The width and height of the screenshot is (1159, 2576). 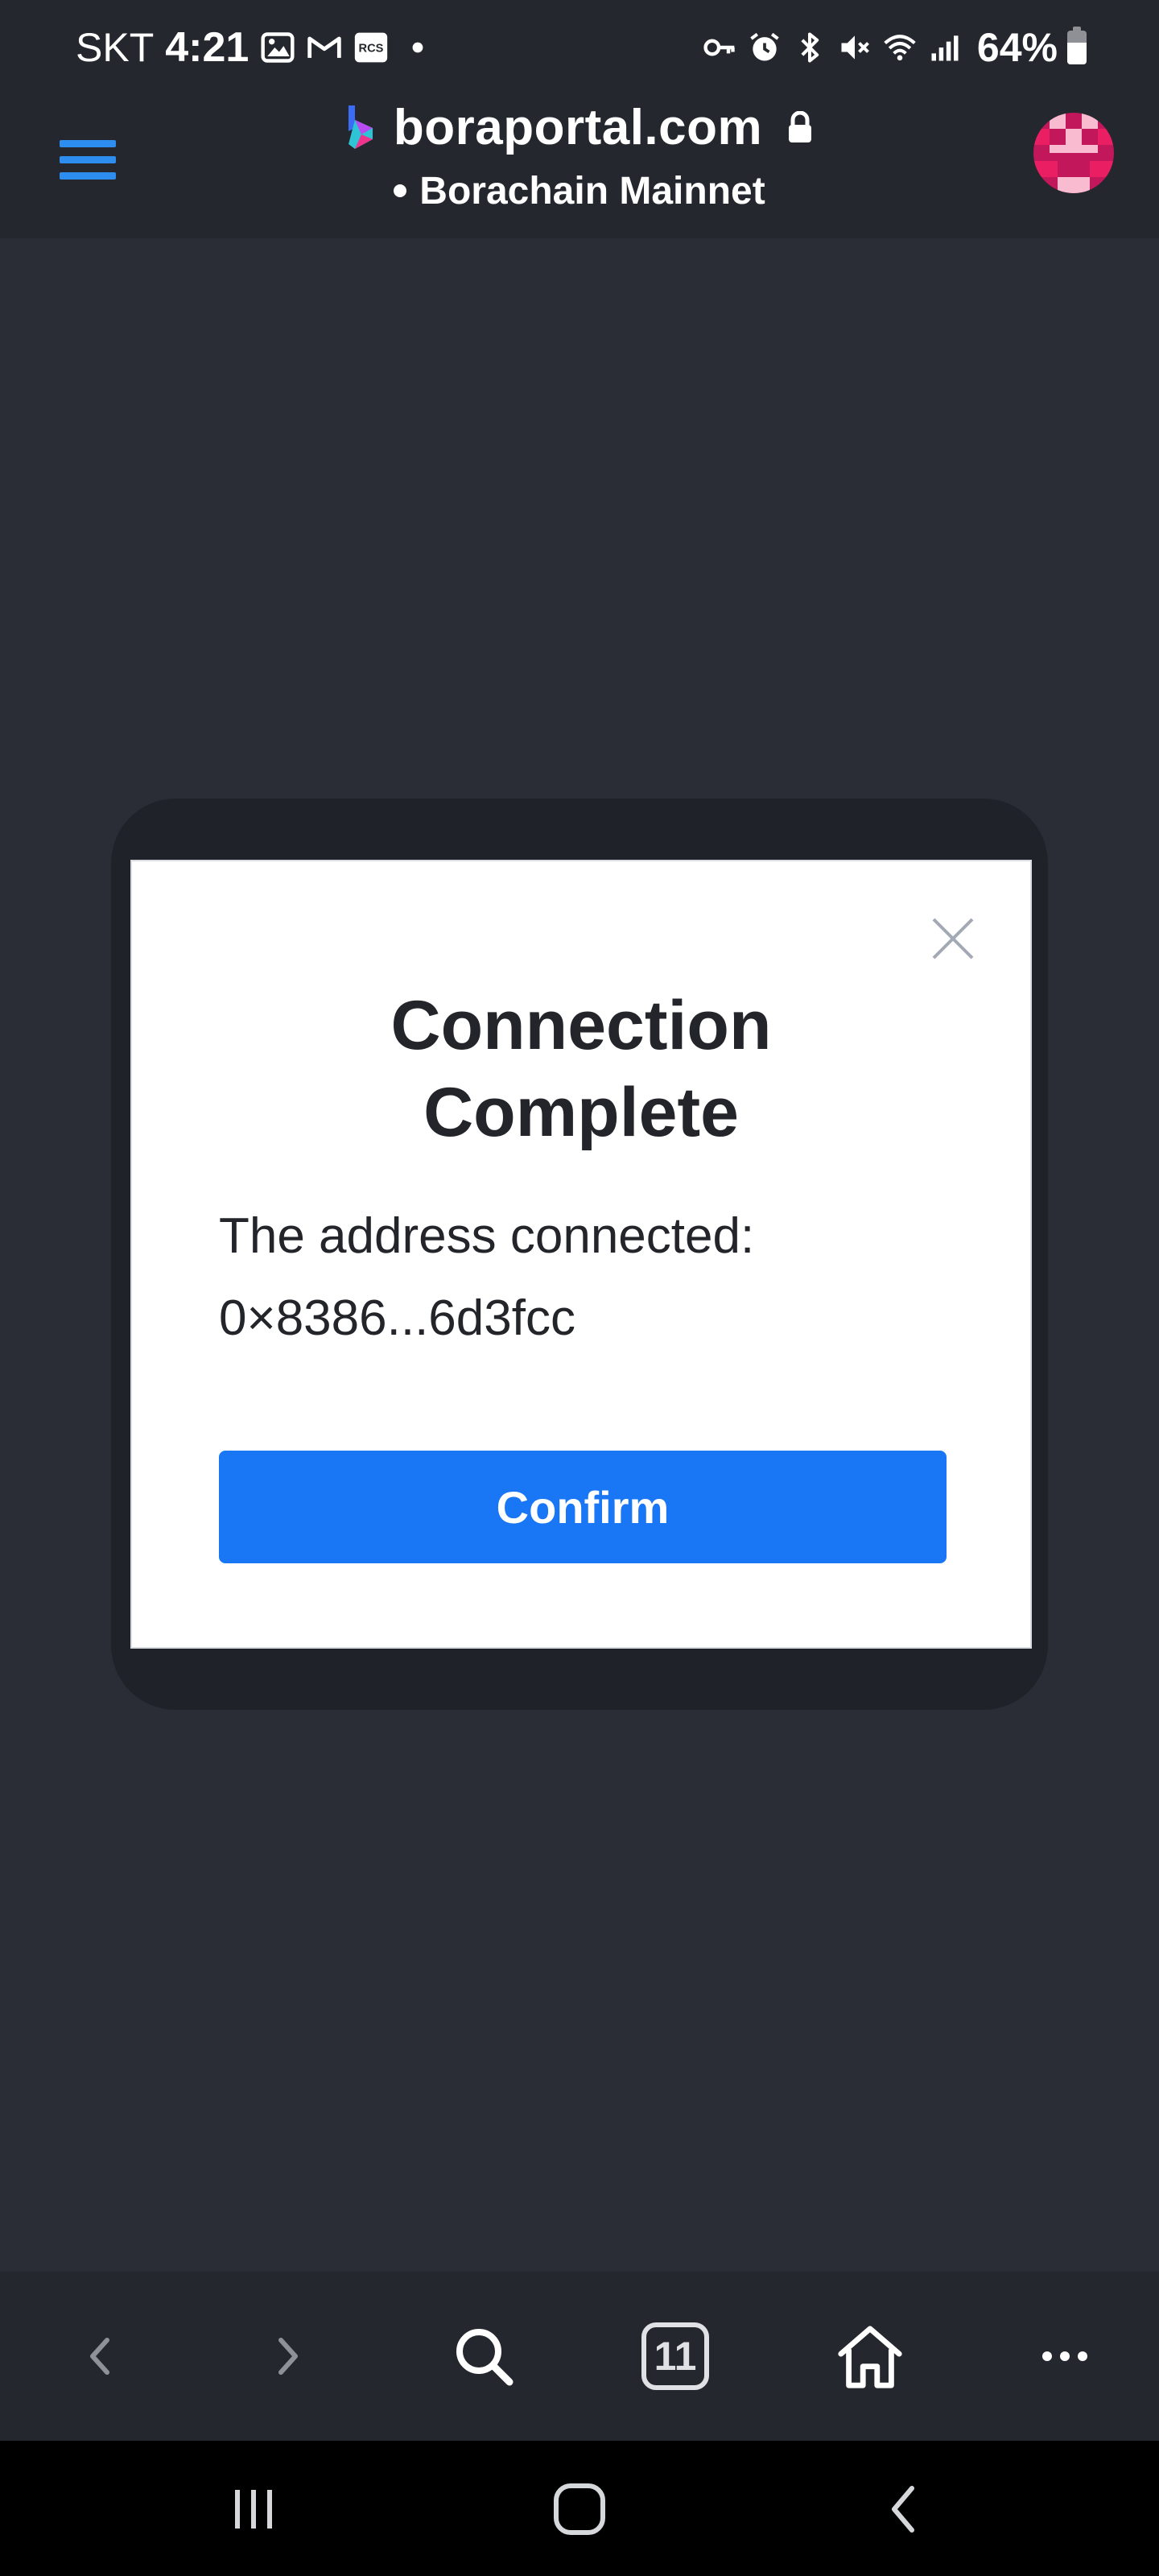 I want to click on confirm-button: Confirm, so click(x=583, y=1507).